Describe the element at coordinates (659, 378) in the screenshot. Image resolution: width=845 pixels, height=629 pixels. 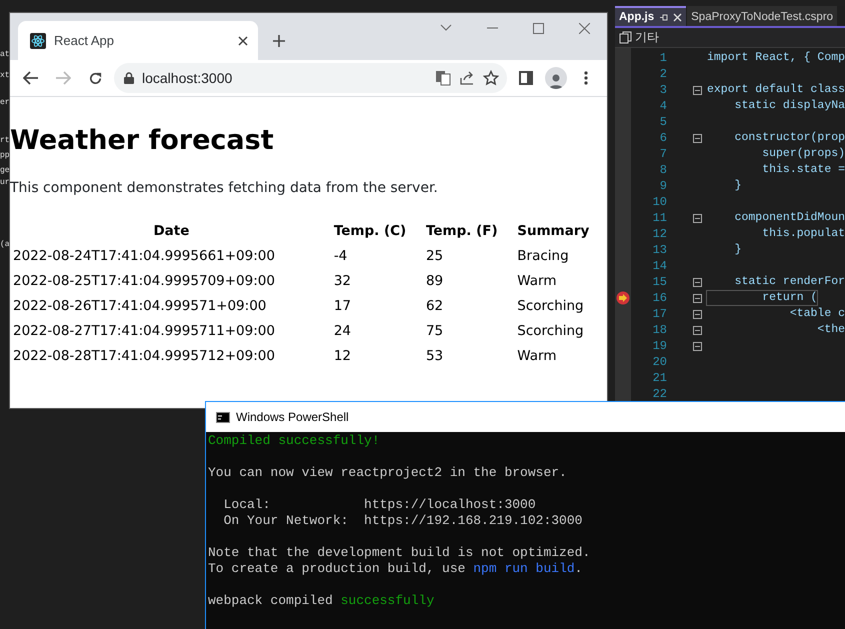
I see `line-number: 21` at that location.